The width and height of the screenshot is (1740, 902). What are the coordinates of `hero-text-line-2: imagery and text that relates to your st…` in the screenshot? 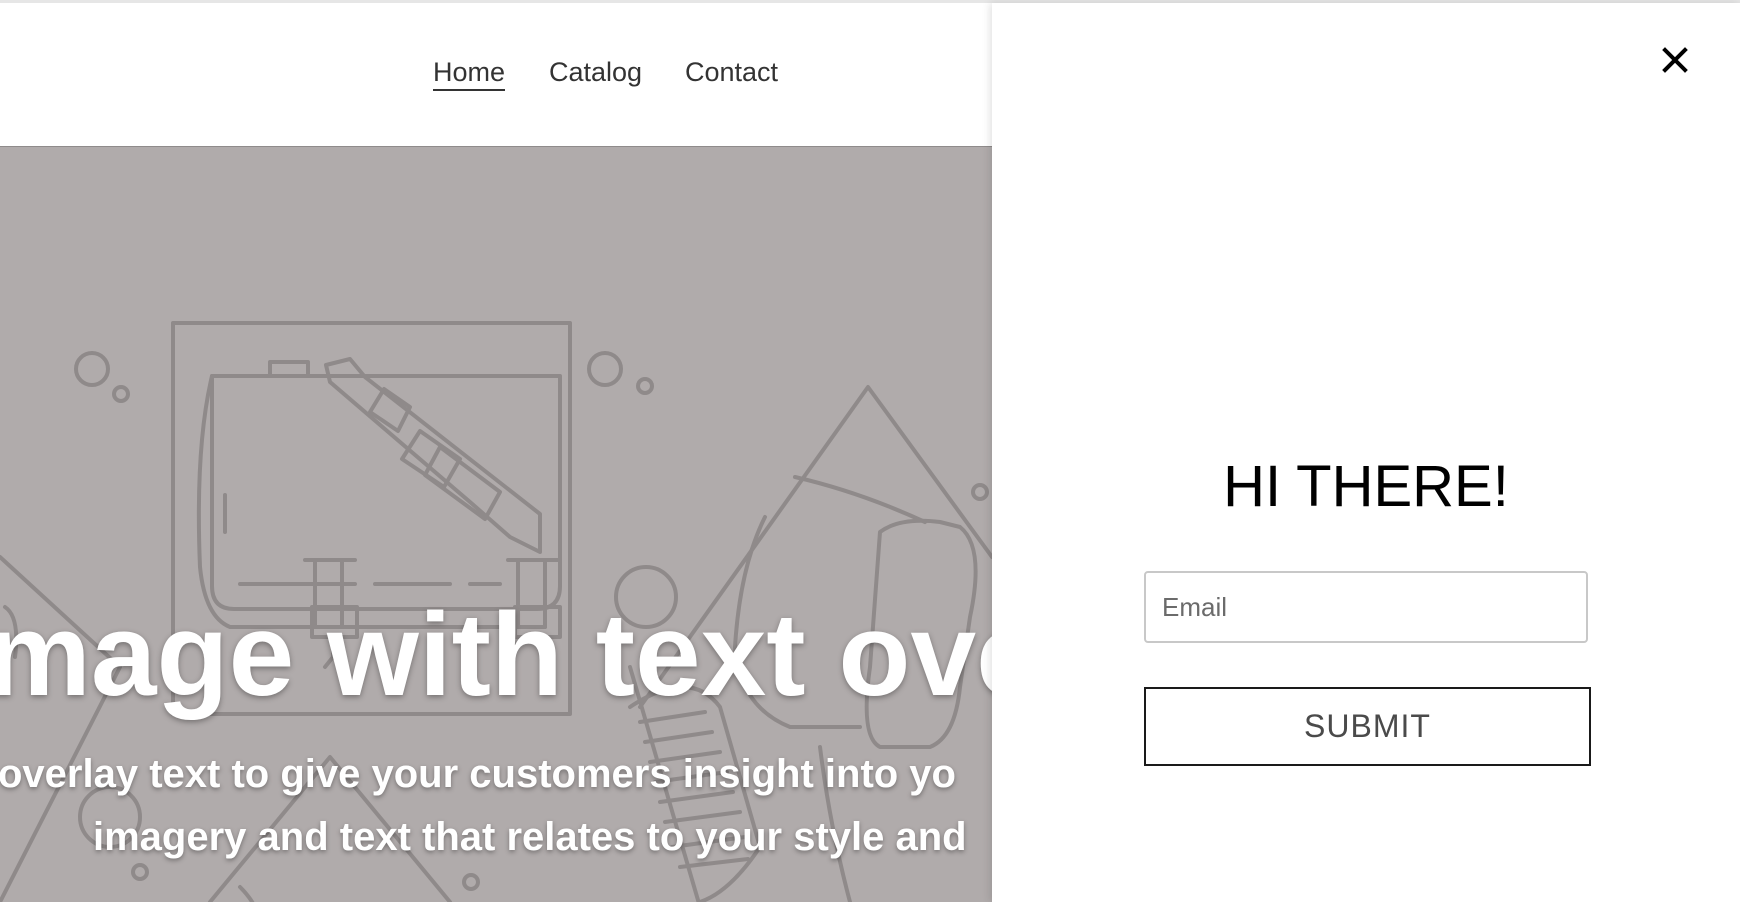 It's located at (530, 837).